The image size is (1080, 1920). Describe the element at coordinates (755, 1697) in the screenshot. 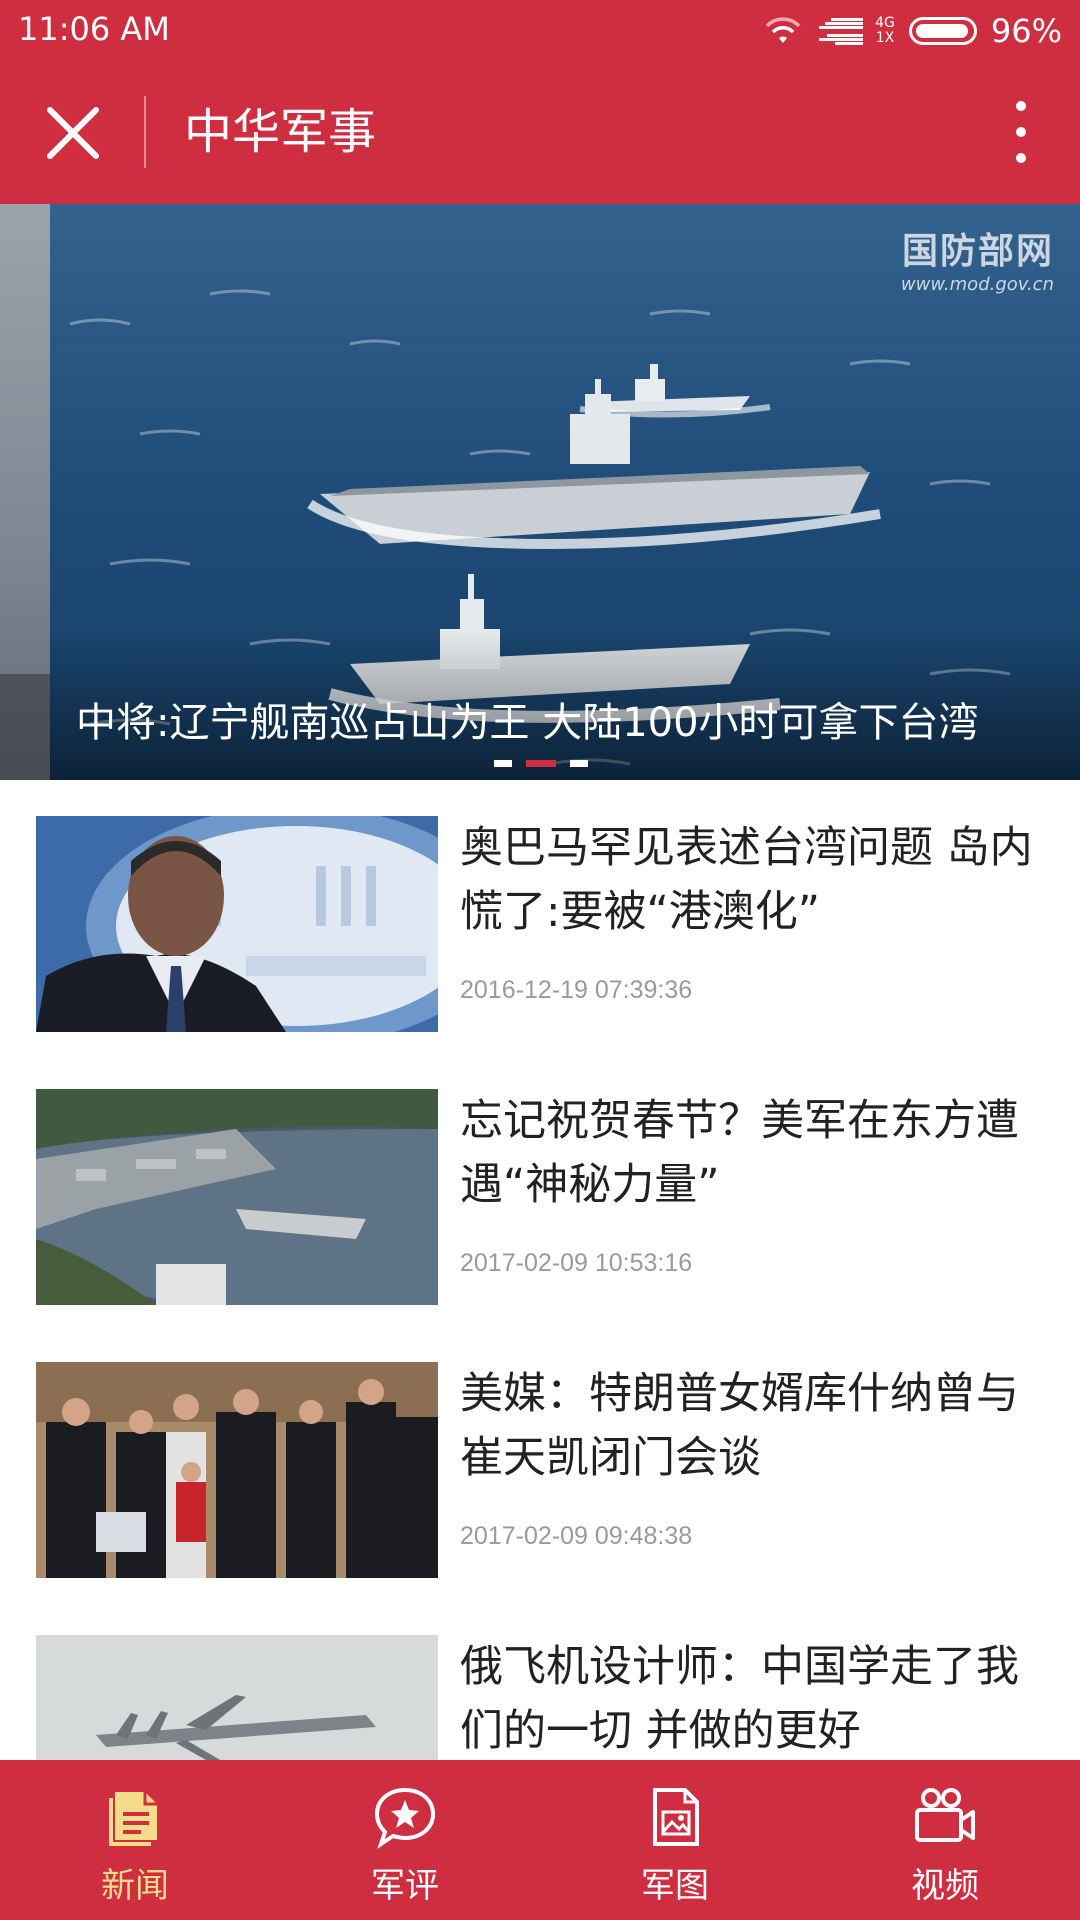

I see `news-title: 俄飞机设计师：中国学走了我们的一切 并做的更好` at that location.